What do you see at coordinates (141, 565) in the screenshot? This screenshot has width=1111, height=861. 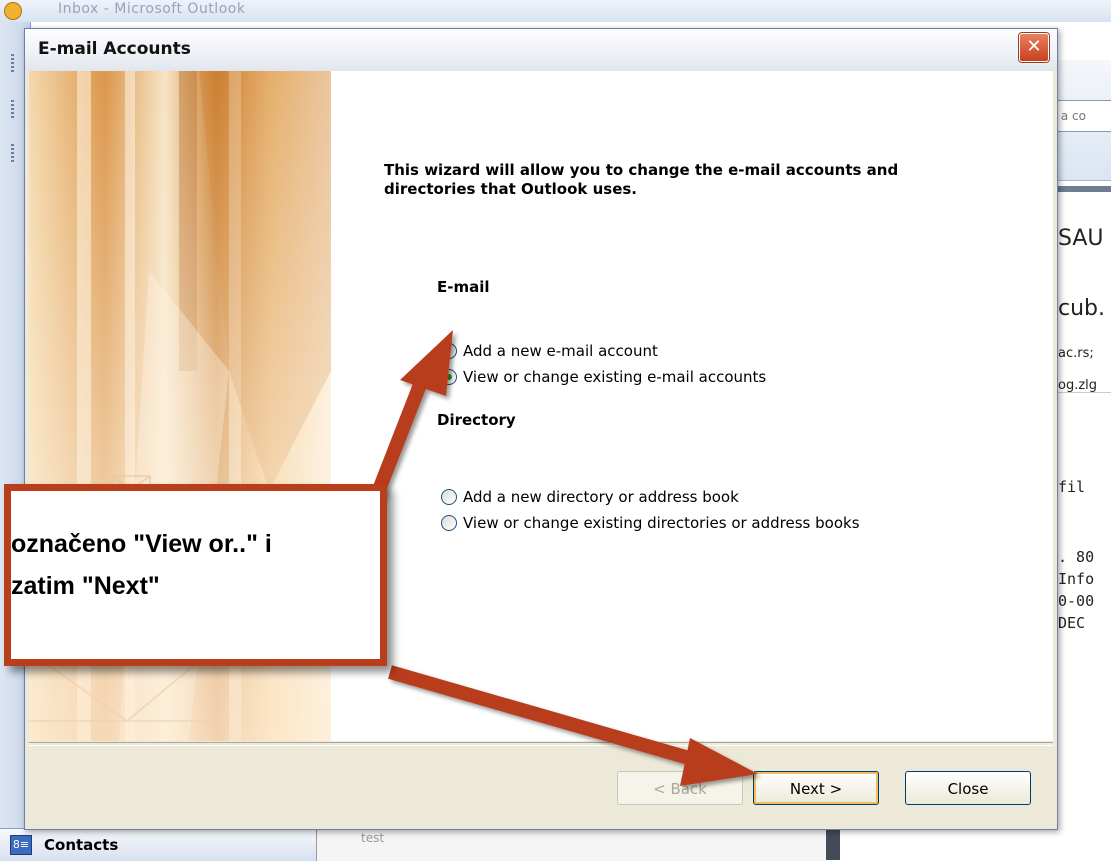 I see `callout-text: označeno "View or.." i zatim "Next"` at bounding box center [141, 565].